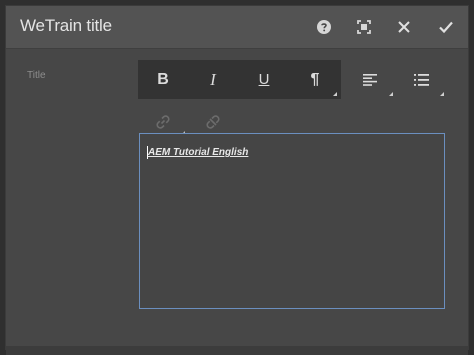 This screenshot has width=474, height=355. I want to click on format-group: B I U ¶, so click(239, 79).